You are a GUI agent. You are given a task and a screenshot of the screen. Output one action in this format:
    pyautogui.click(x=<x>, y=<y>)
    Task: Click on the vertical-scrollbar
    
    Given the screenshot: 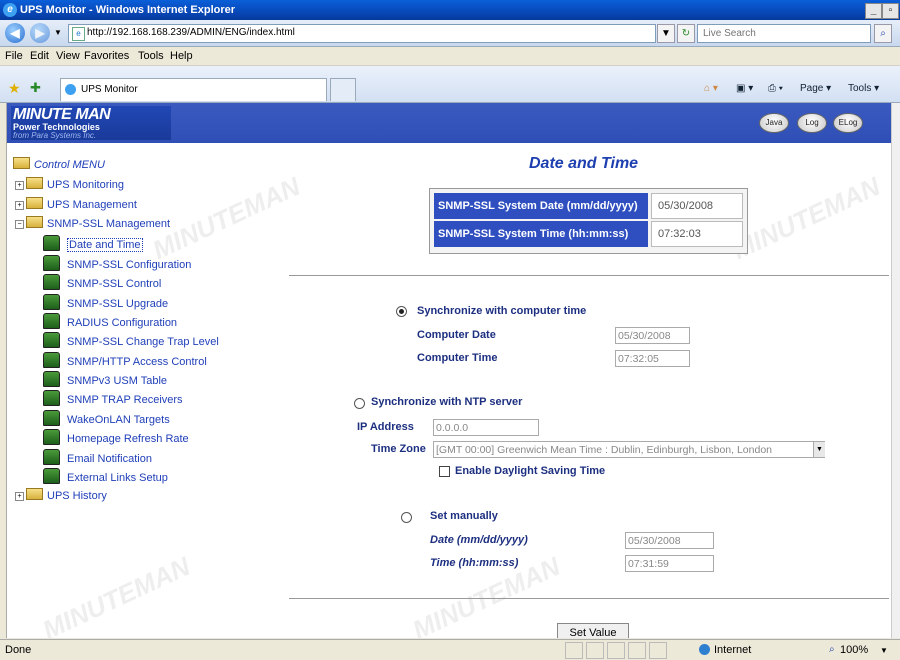 What is the action you would take?
    pyautogui.click(x=895, y=370)
    